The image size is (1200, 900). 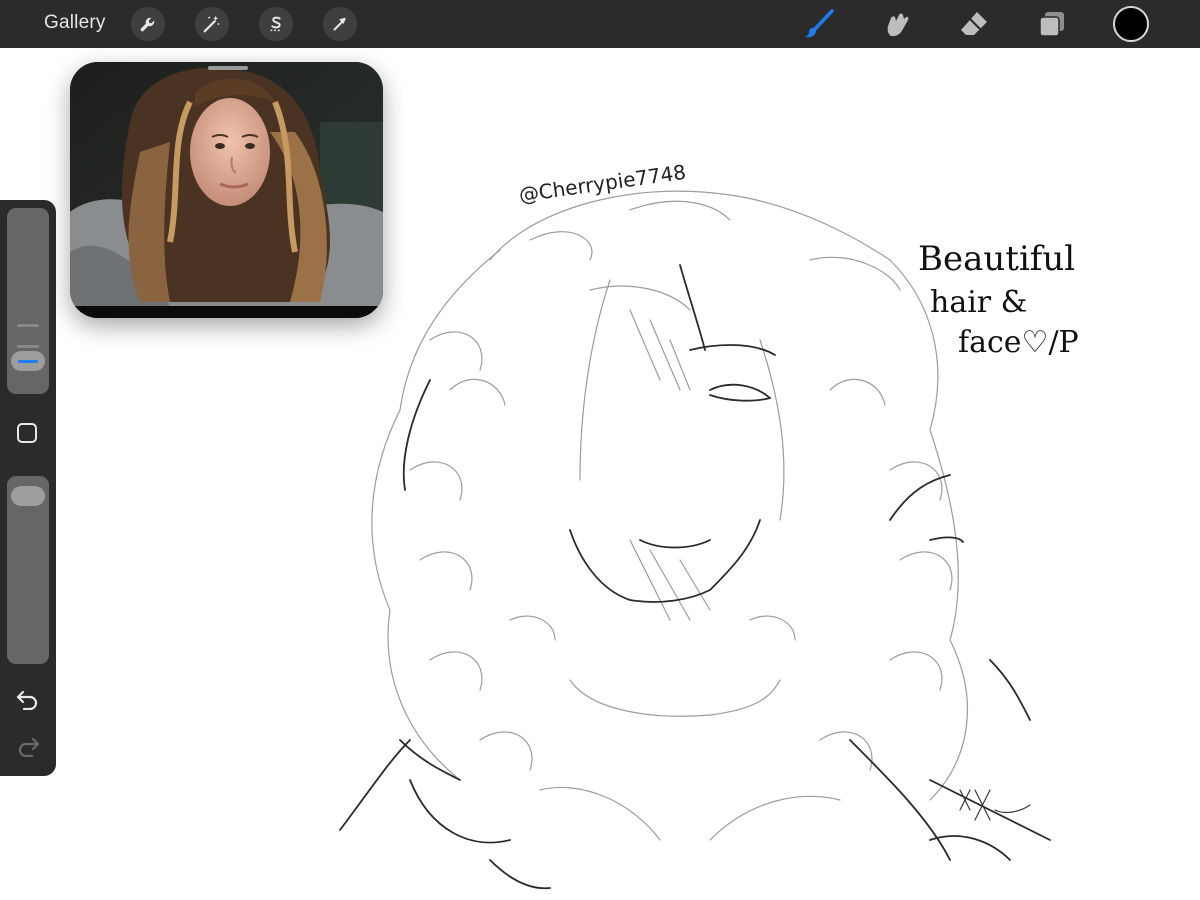 I want to click on gallery-button: Gallery, so click(x=75, y=23).